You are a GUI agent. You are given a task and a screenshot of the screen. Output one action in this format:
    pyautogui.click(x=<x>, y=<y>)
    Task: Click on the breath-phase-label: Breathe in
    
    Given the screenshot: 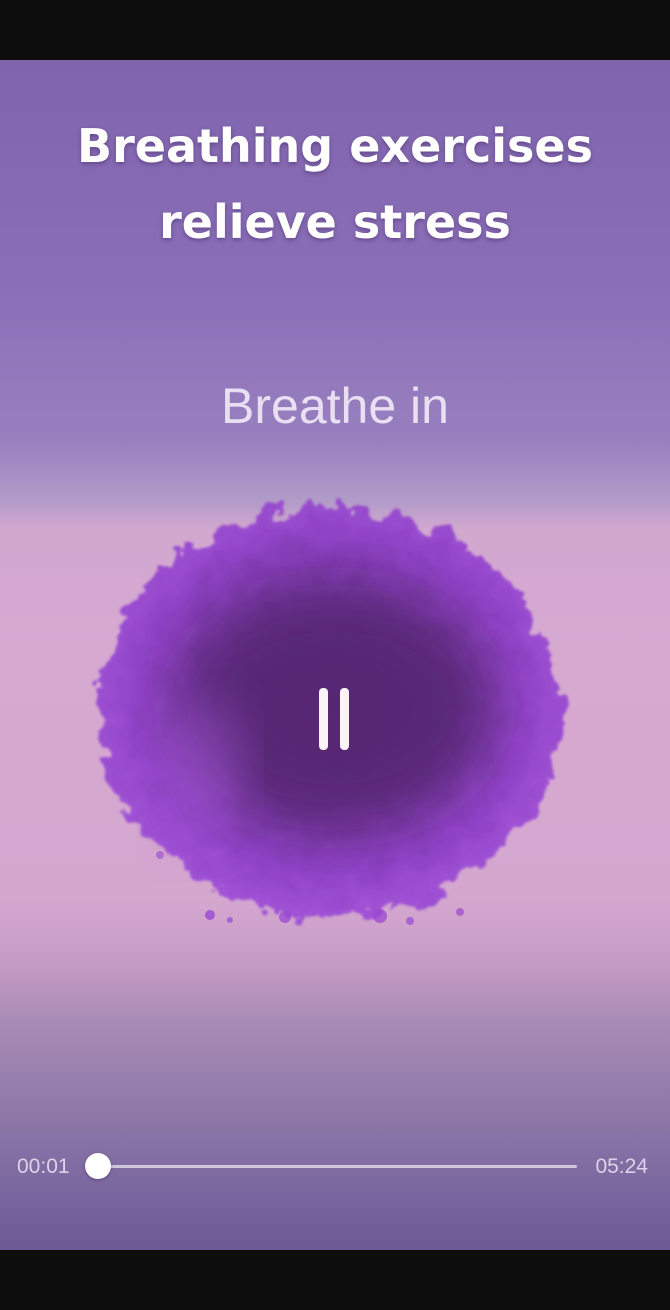 What is the action you would take?
    pyautogui.click(x=335, y=406)
    